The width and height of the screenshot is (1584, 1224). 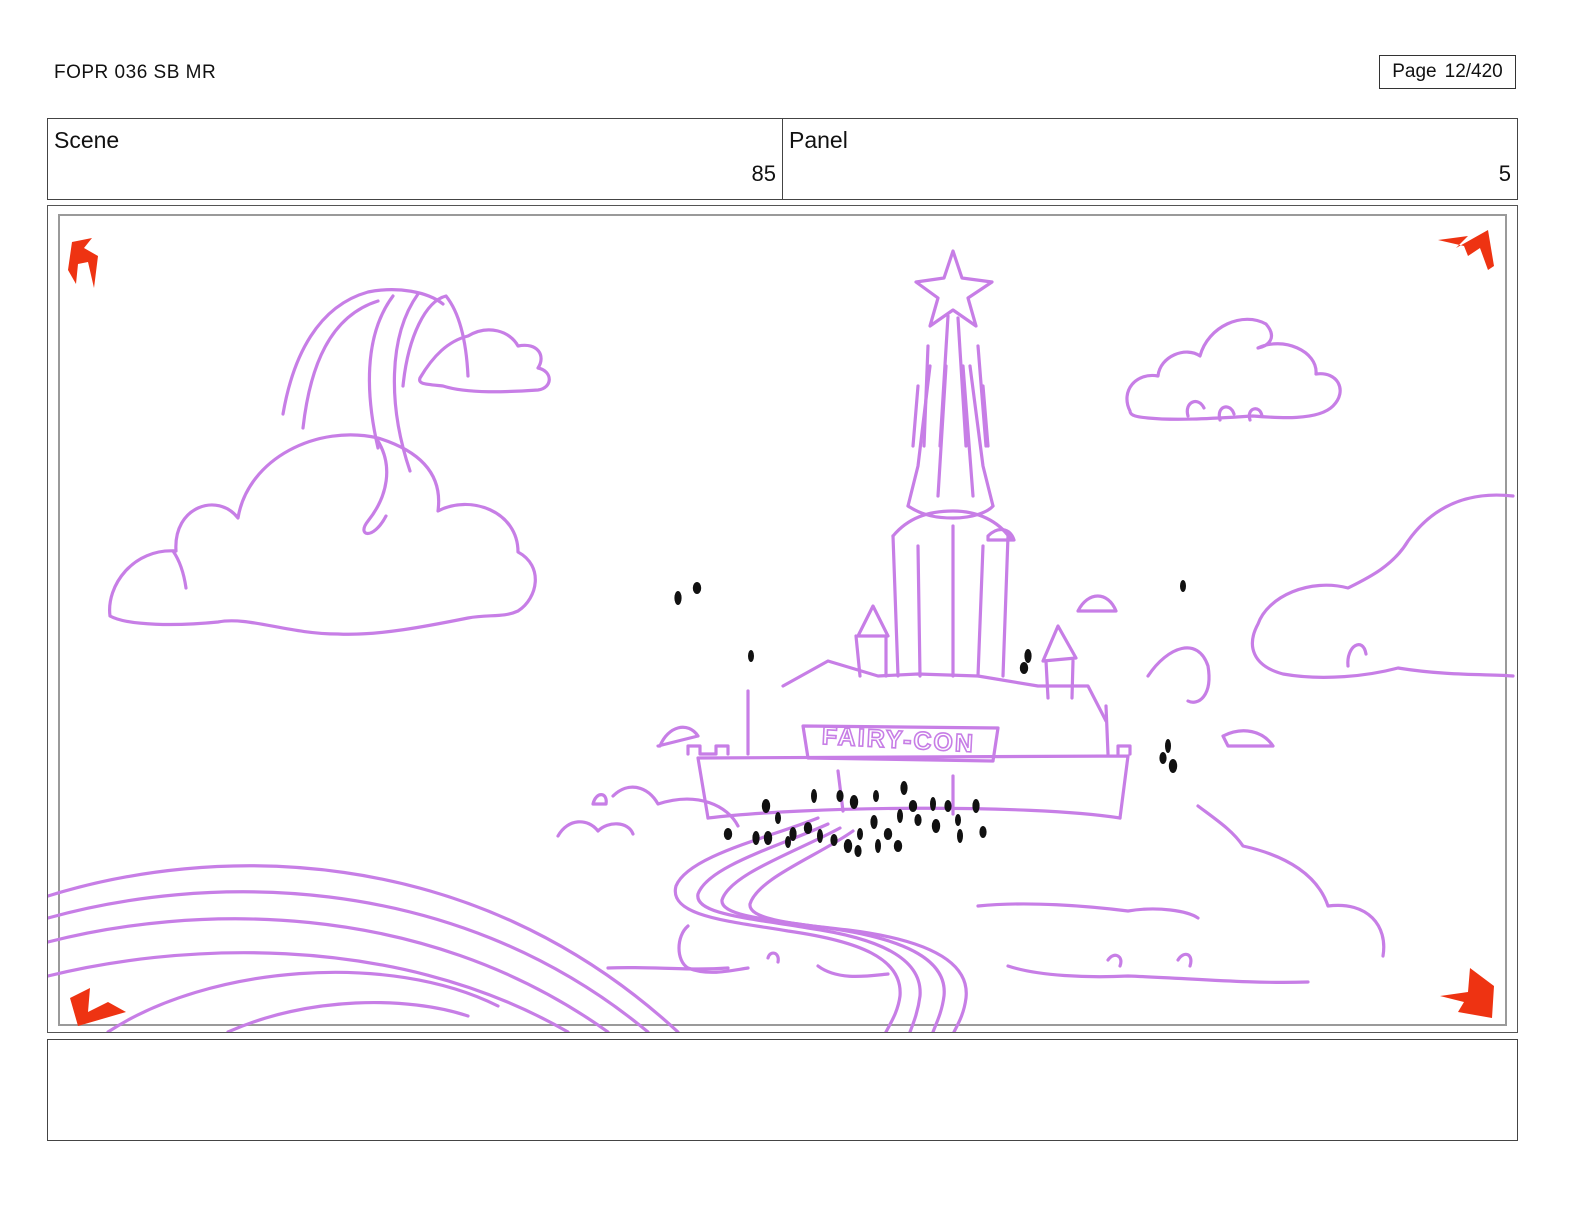 What do you see at coordinates (1466, 250) in the screenshot?
I see `corner-marker-top-right` at bounding box center [1466, 250].